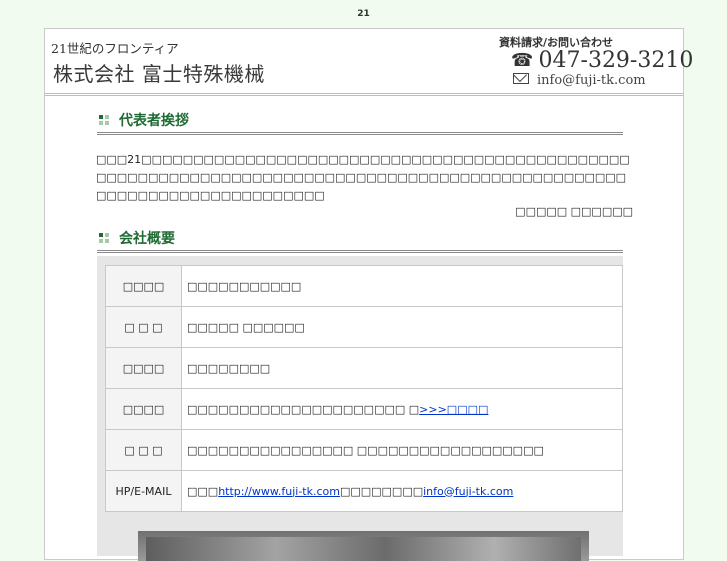 The width and height of the screenshot is (727, 561). I want to click on table-row: □□□□ □□□□□□□□□□□, so click(364, 286).